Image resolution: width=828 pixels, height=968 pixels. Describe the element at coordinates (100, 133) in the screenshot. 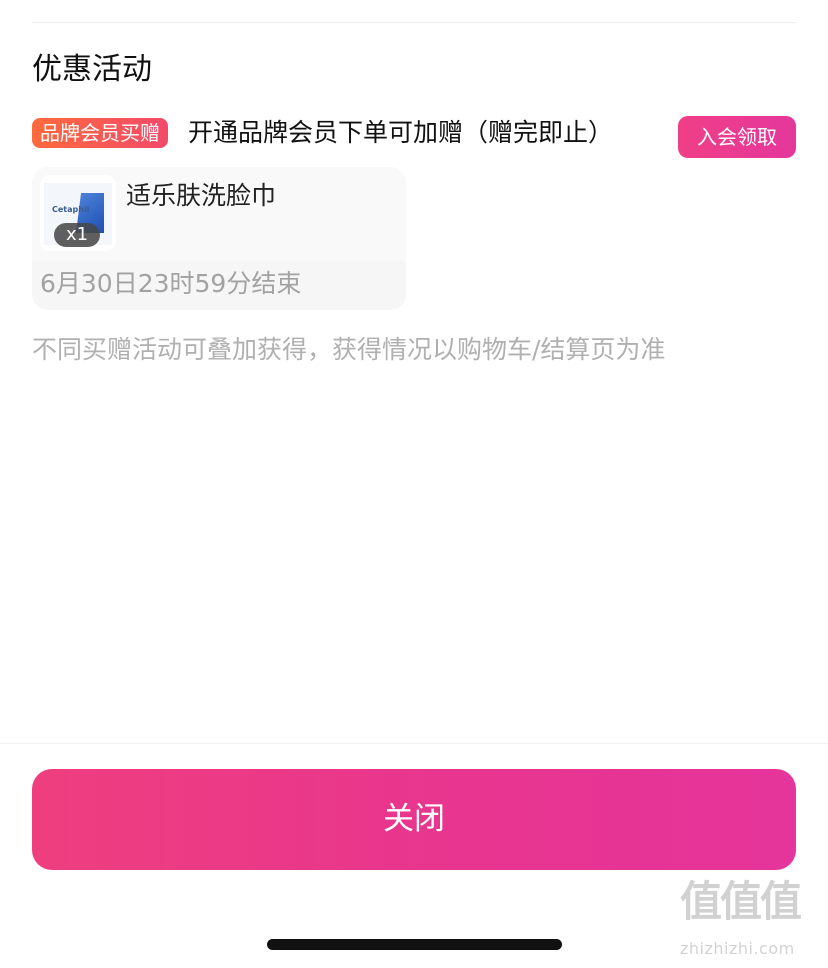

I see `promo-badge: 品牌会员买赠` at that location.